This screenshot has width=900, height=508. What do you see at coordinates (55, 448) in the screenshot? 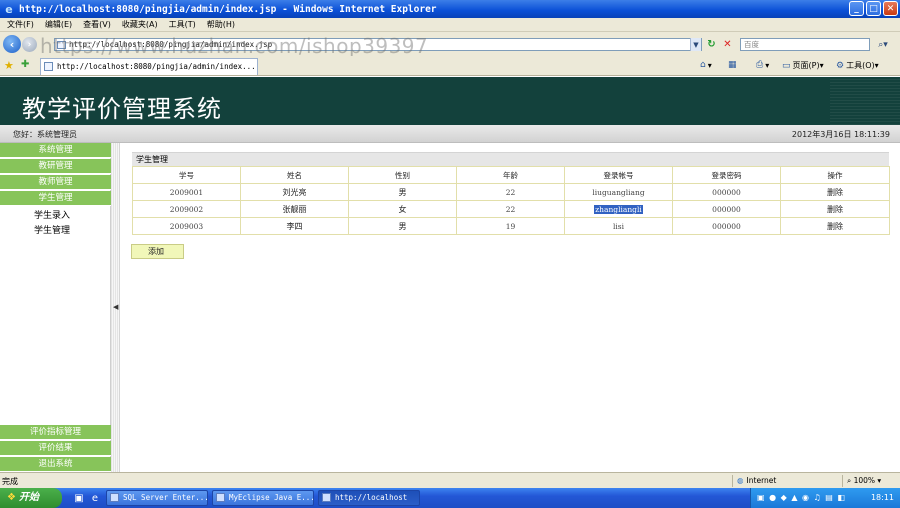
I see `sidebar-item-evaluation-result: 评价结果` at bounding box center [55, 448].